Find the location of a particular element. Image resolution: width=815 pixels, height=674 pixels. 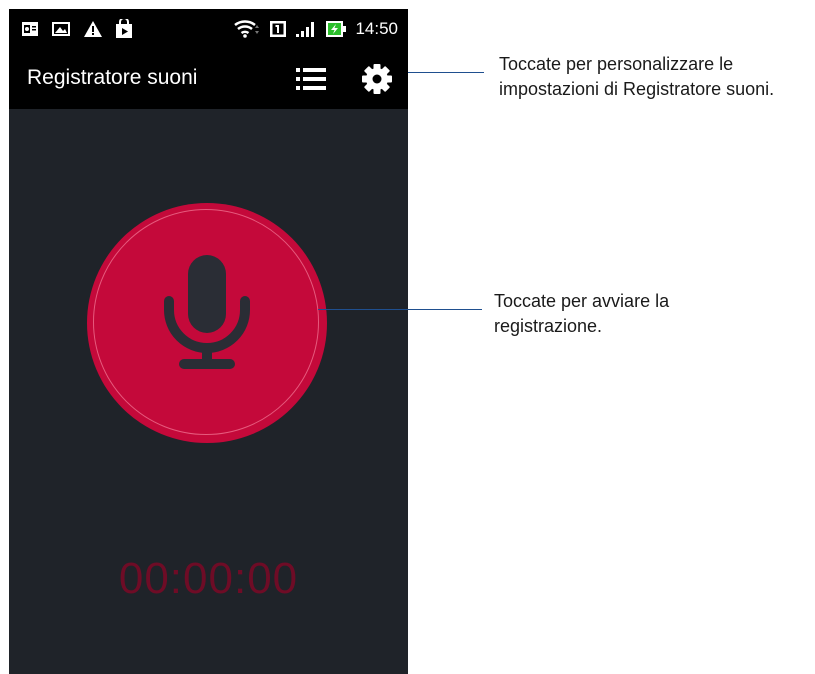

settings-button is located at coordinates (377, 79).